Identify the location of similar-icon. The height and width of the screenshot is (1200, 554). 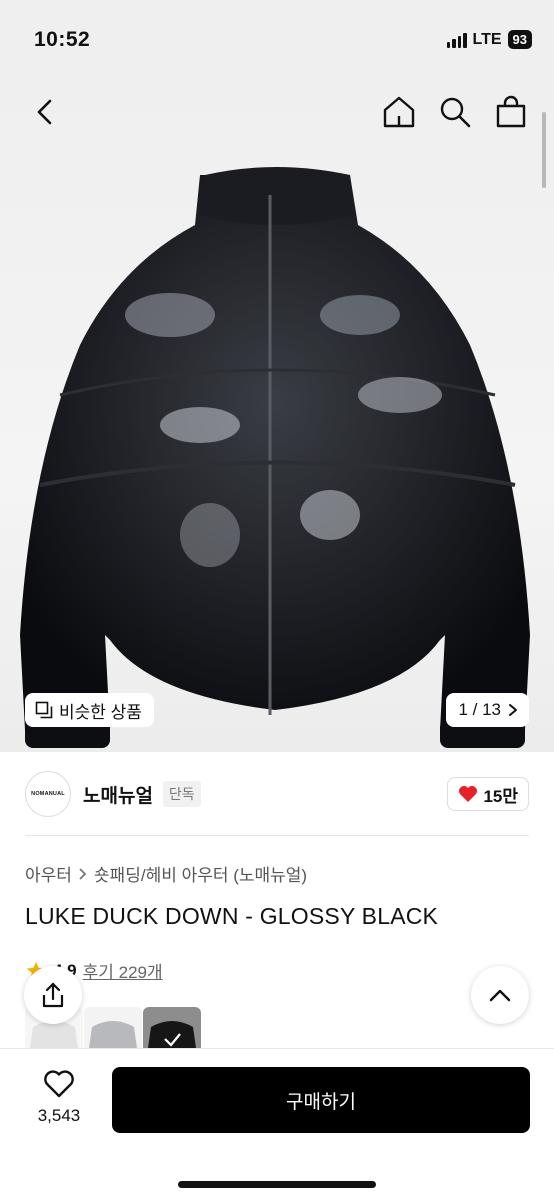
(44, 710).